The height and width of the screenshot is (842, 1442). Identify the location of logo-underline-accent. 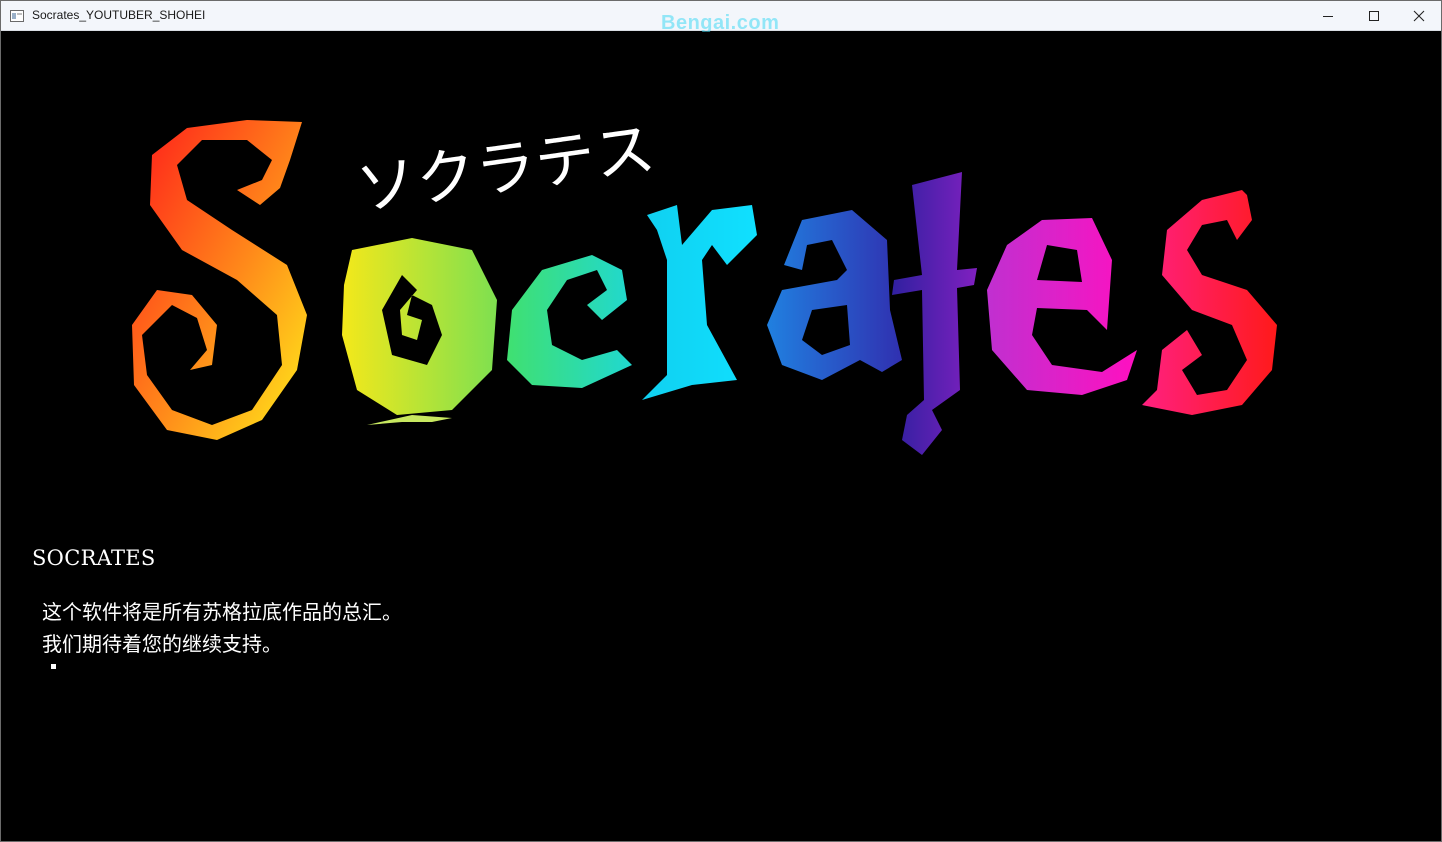
(409, 420).